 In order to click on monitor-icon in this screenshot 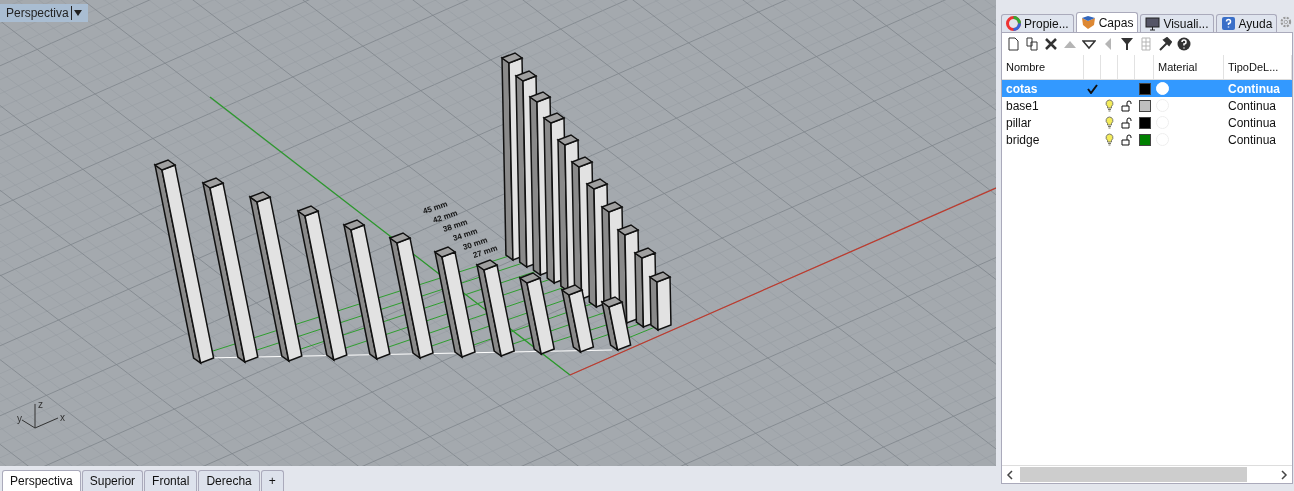, I will do `click(1153, 23)`.